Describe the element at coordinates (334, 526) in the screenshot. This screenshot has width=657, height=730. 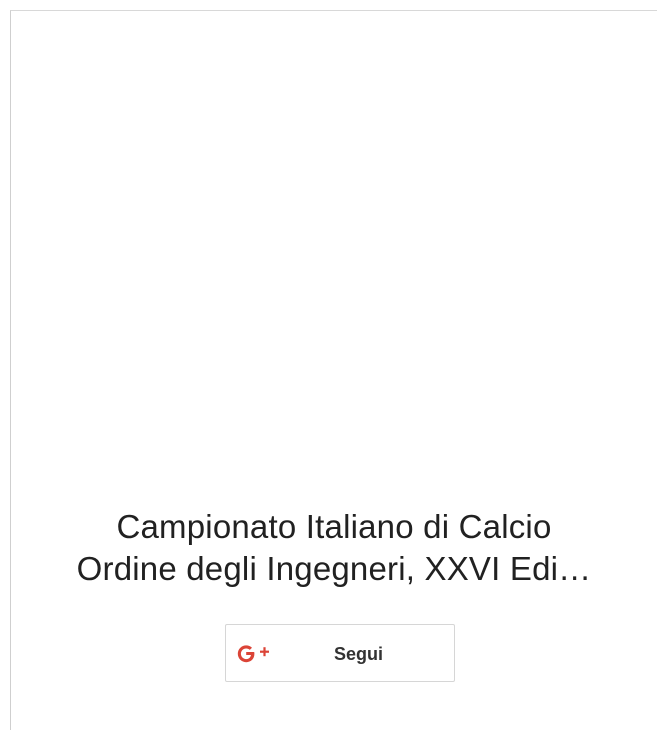
I see `title-line-1: Campionato Italiano di Calcio` at that location.